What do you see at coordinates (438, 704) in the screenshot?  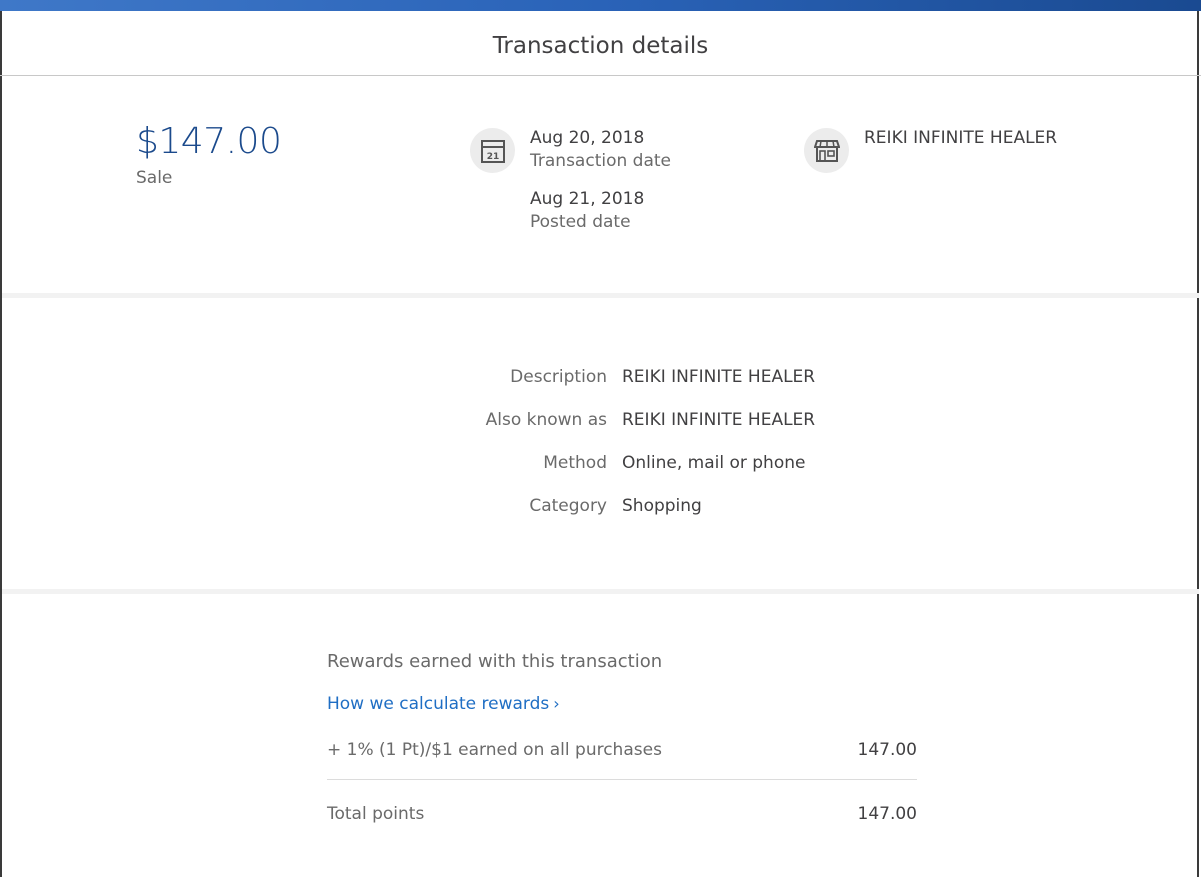 I see `rewards-link-label: How we calculate rewards` at bounding box center [438, 704].